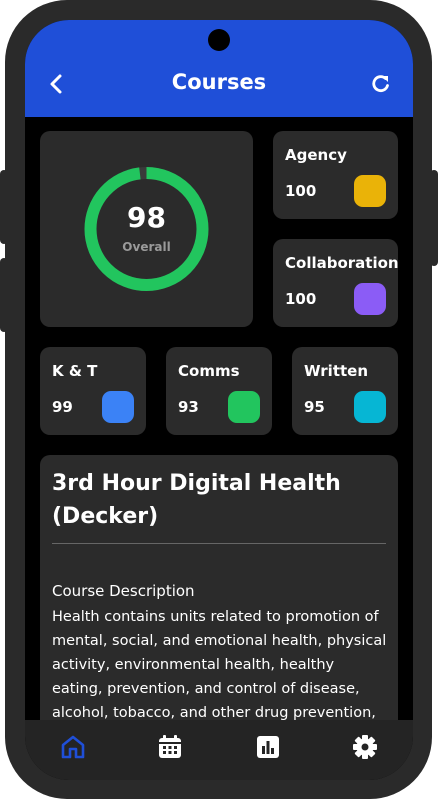 The height and width of the screenshot is (799, 438). What do you see at coordinates (434, 218) in the screenshot?
I see `side-button-right` at bounding box center [434, 218].